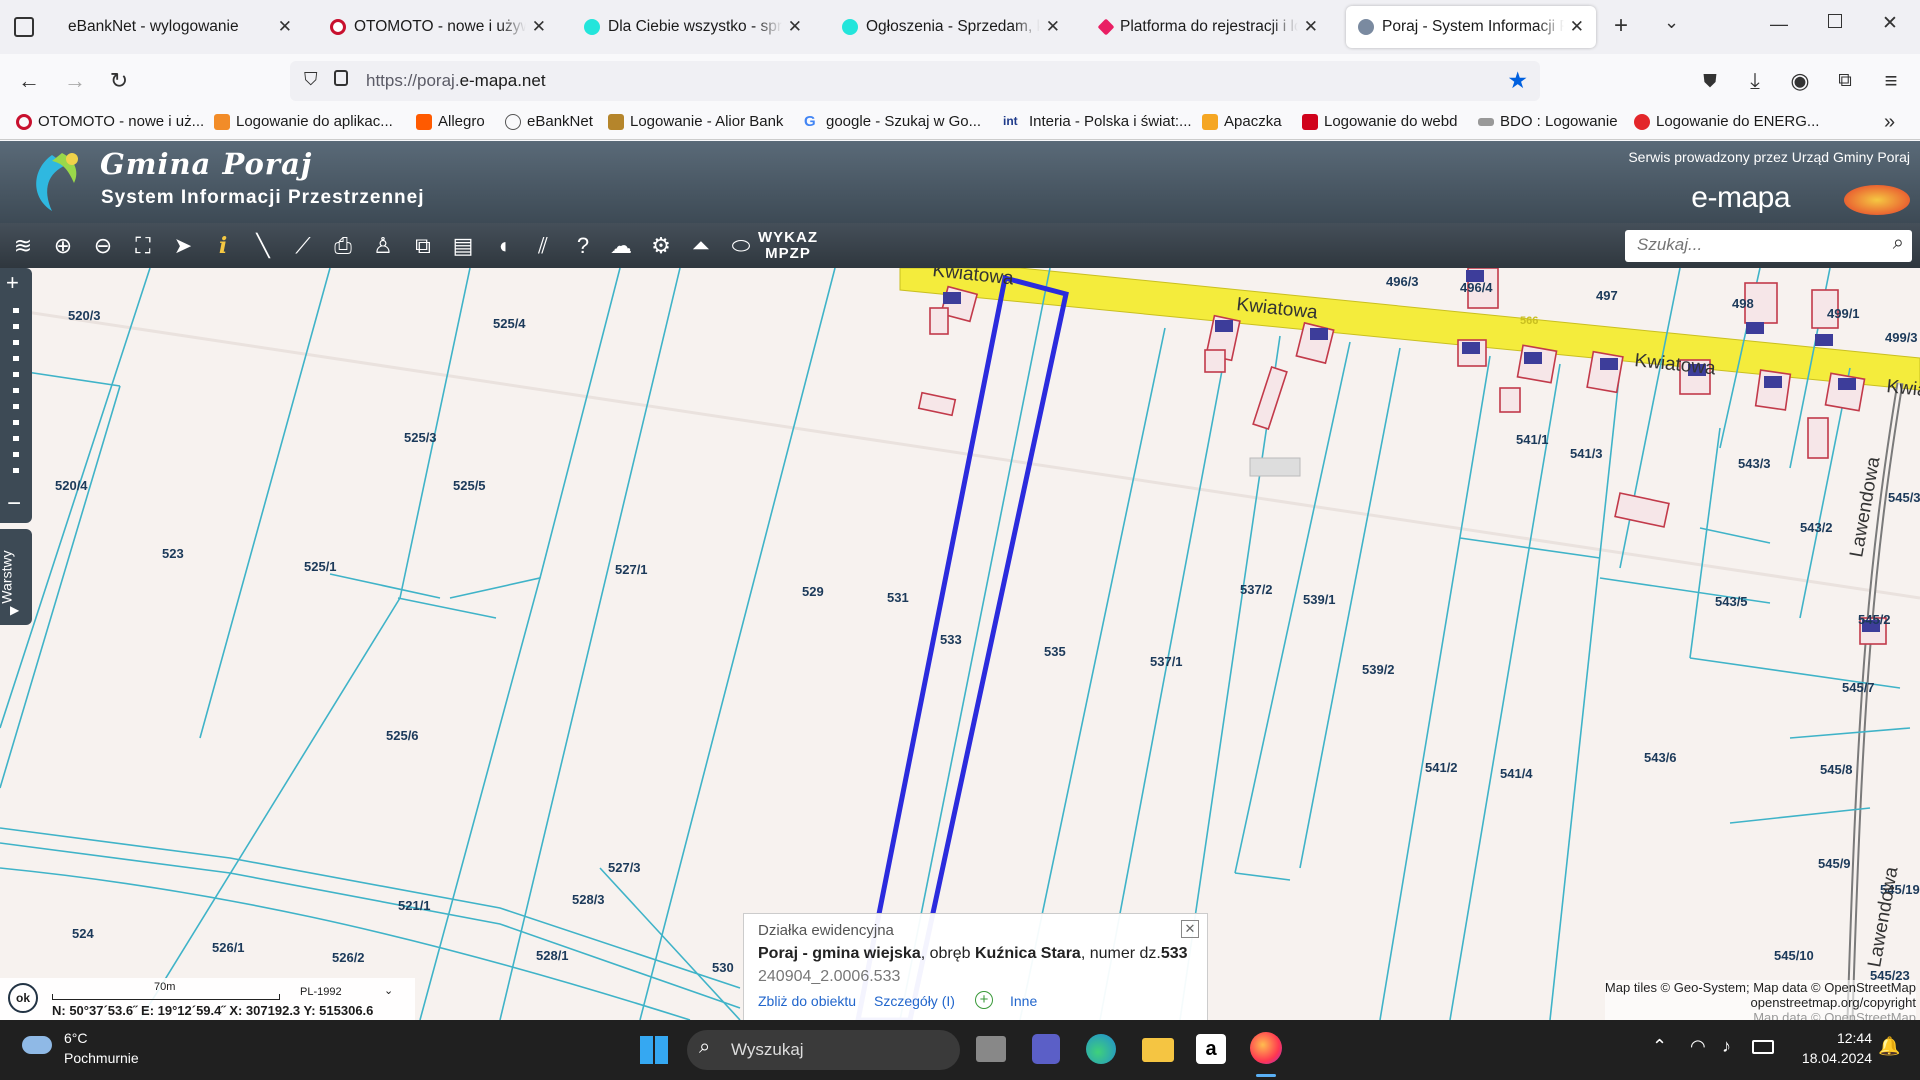  I want to click on notification-bell-icon: 🔔, so click(1889, 1046).